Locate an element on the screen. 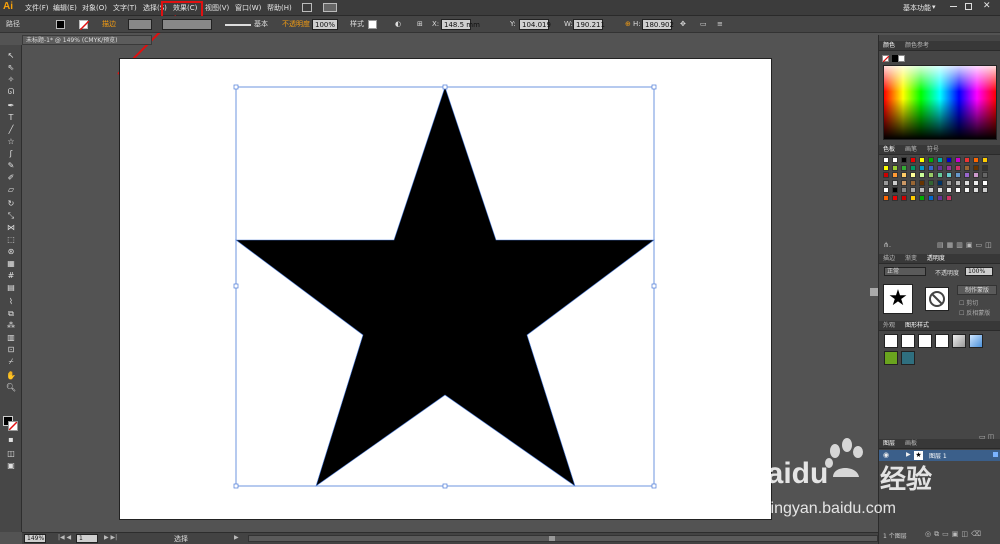  swatch-grid is located at coordinates (940, 179).